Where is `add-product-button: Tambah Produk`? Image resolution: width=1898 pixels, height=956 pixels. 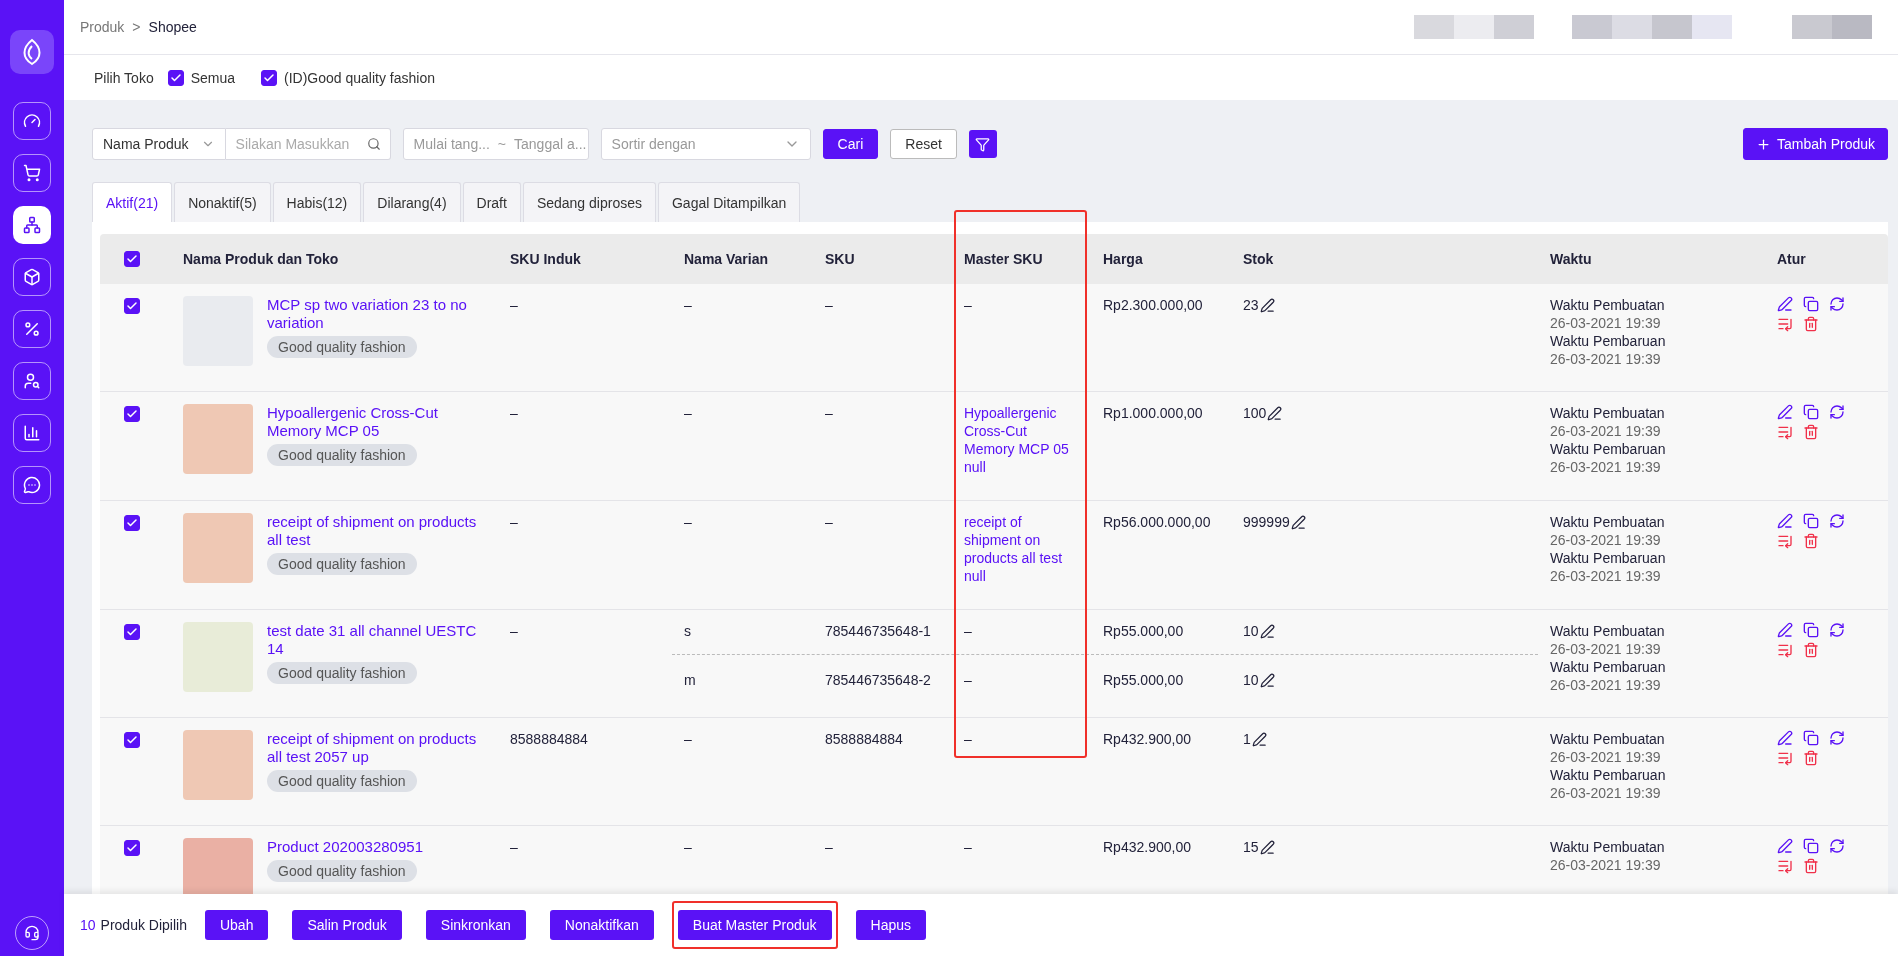
add-product-button: Tambah Produk is located at coordinates (1815, 144).